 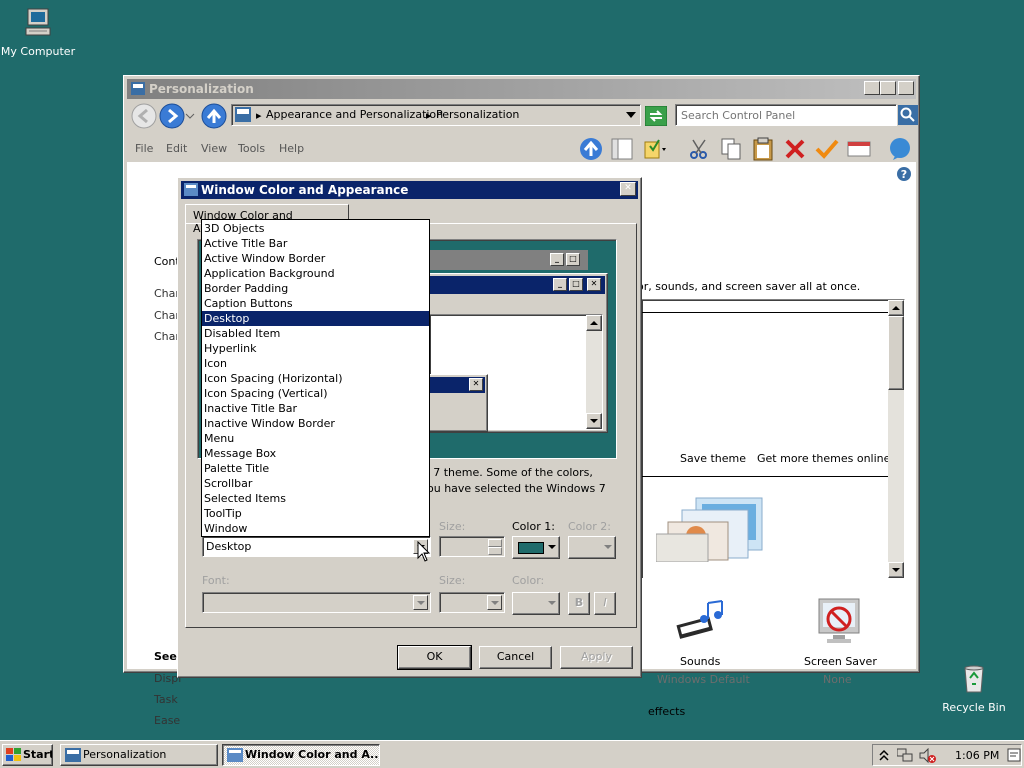 What do you see at coordinates (521, 89) in the screenshot?
I see `personalization-title-bar: Personalization _ □ ✕` at bounding box center [521, 89].